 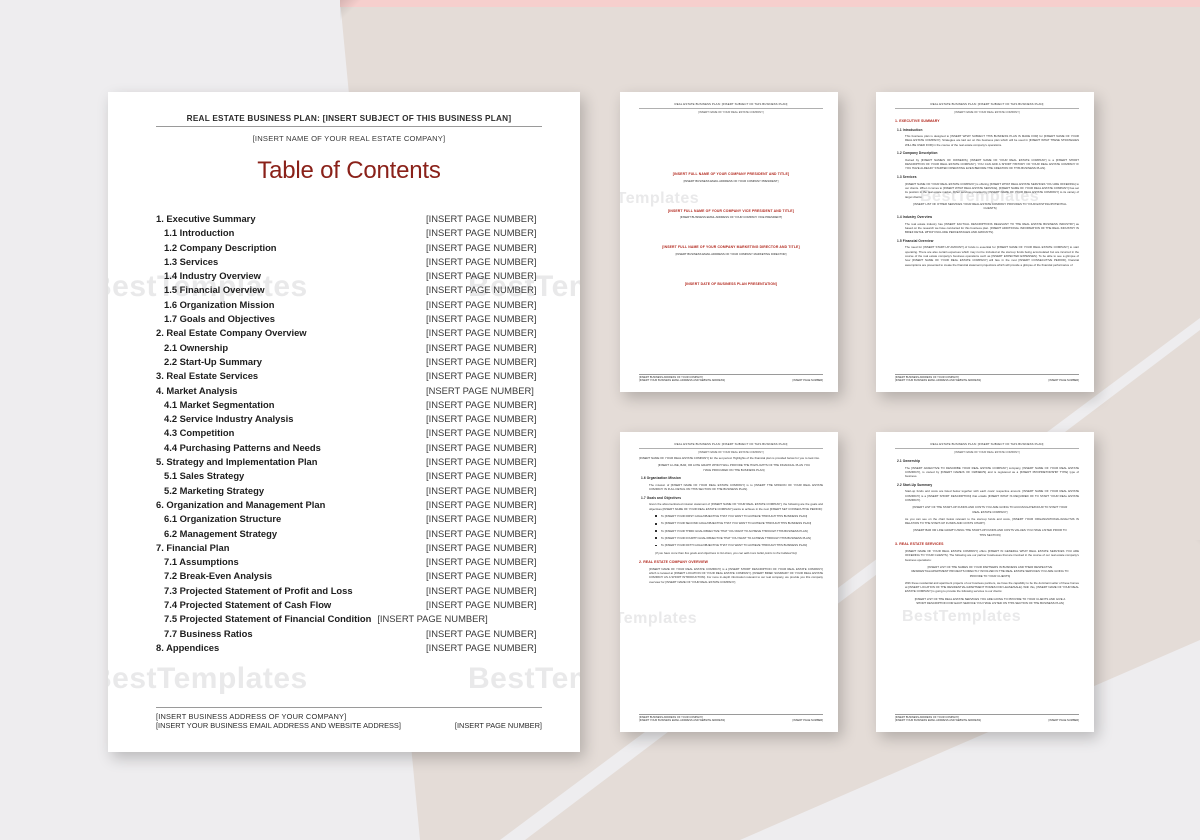 What do you see at coordinates (349, 391) in the screenshot?
I see `toc-entry: 4. Market Analysis [NSERT PAGE NUMBER]` at bounding box center [349, 391].